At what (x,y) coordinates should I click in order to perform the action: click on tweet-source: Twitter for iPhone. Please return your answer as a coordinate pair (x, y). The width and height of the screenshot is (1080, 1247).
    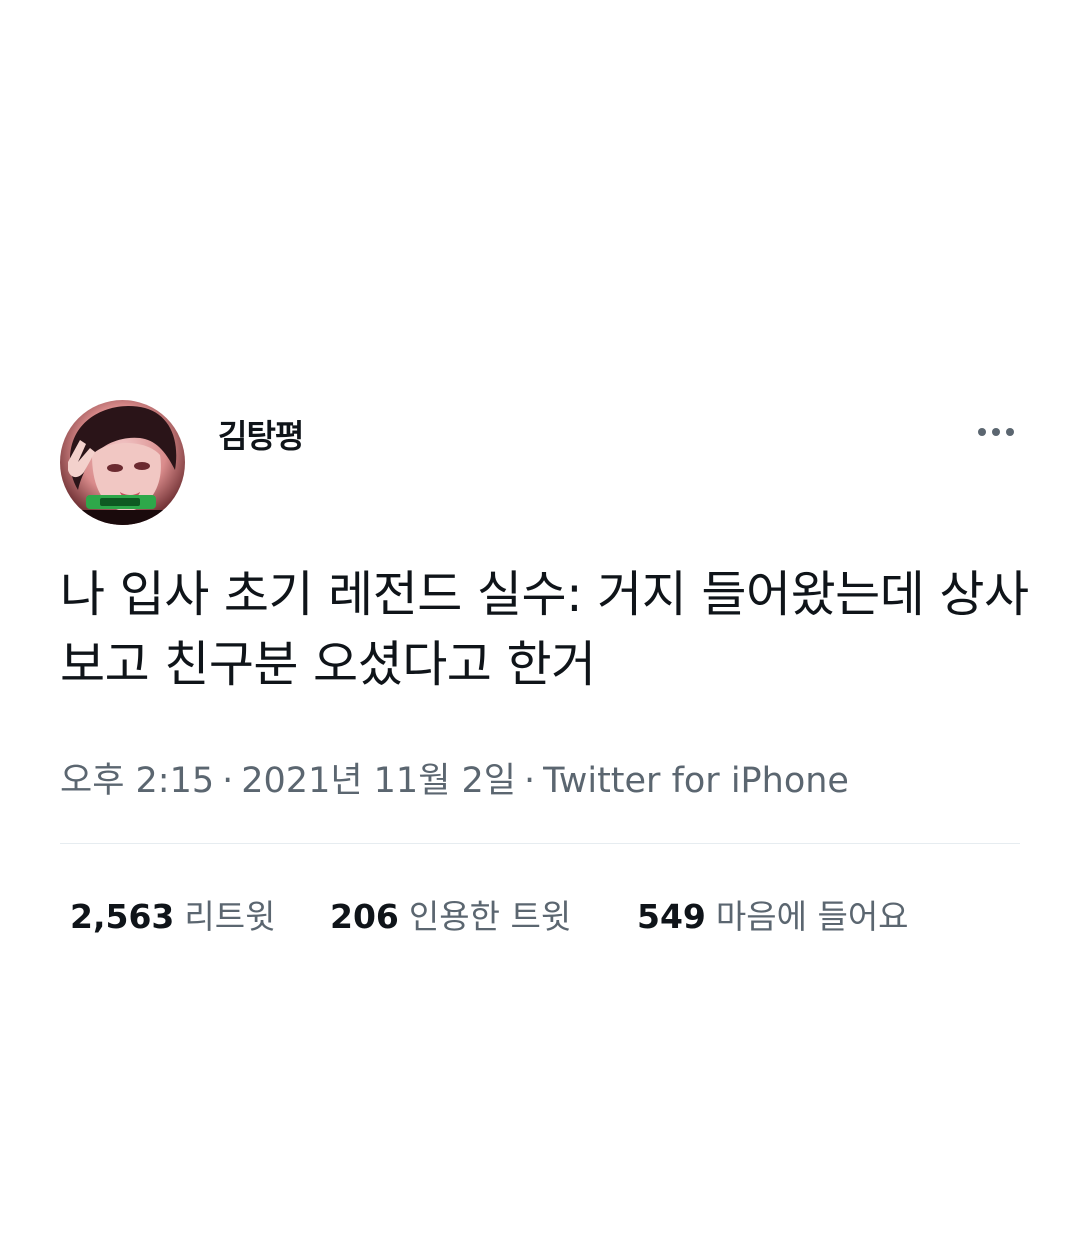
    Looking at the image, I should click on (696, 781).